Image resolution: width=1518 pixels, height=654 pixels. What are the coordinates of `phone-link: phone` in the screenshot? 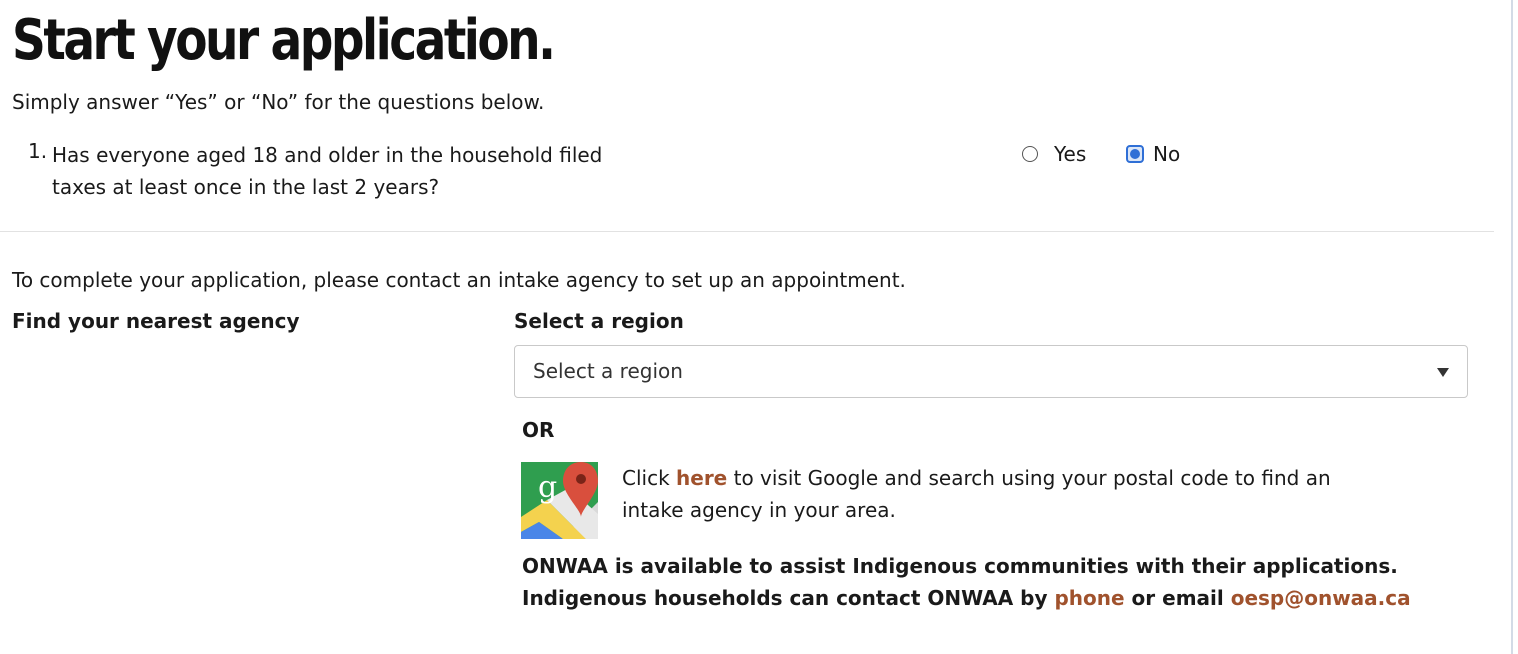 It's located at (1089, 598).